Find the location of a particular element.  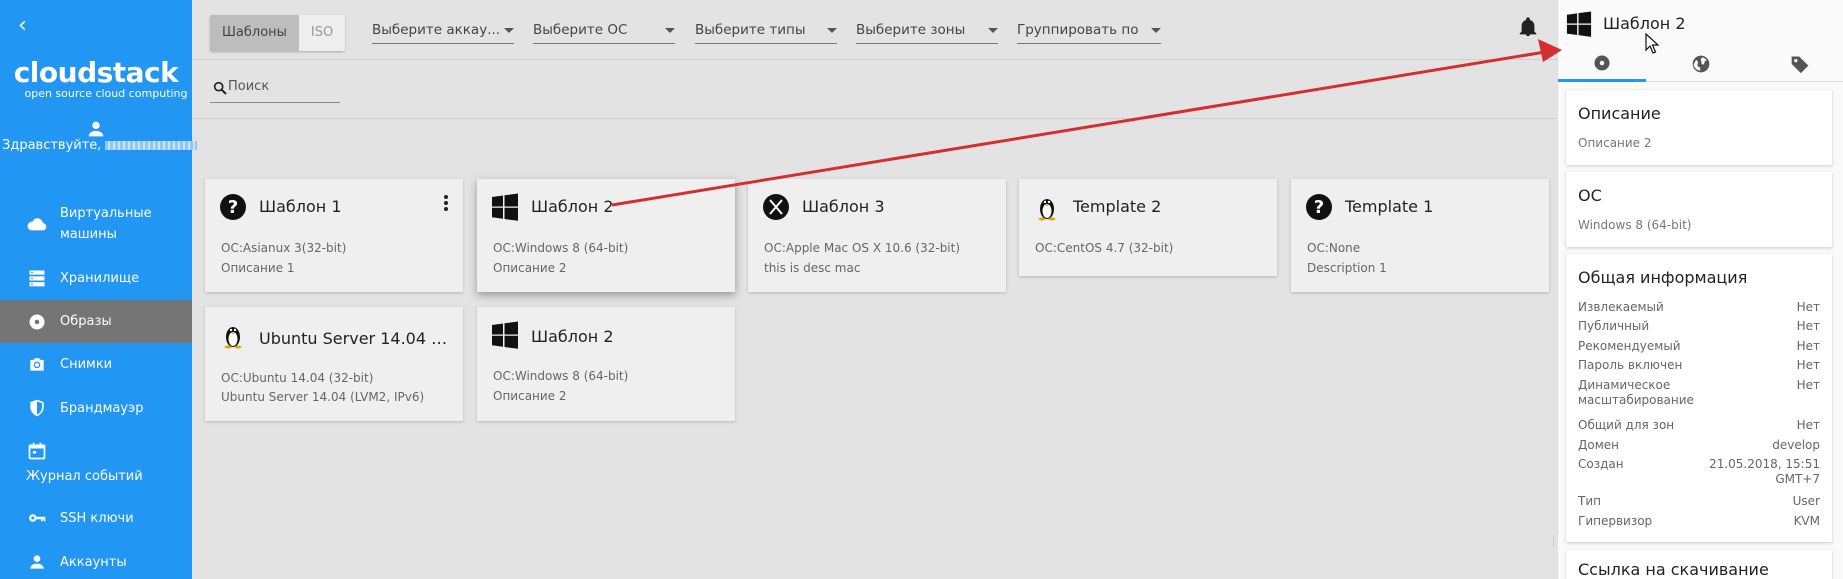

os-section: ОС Windows 8 (64-bit) is located at coordinates (1699, 209).